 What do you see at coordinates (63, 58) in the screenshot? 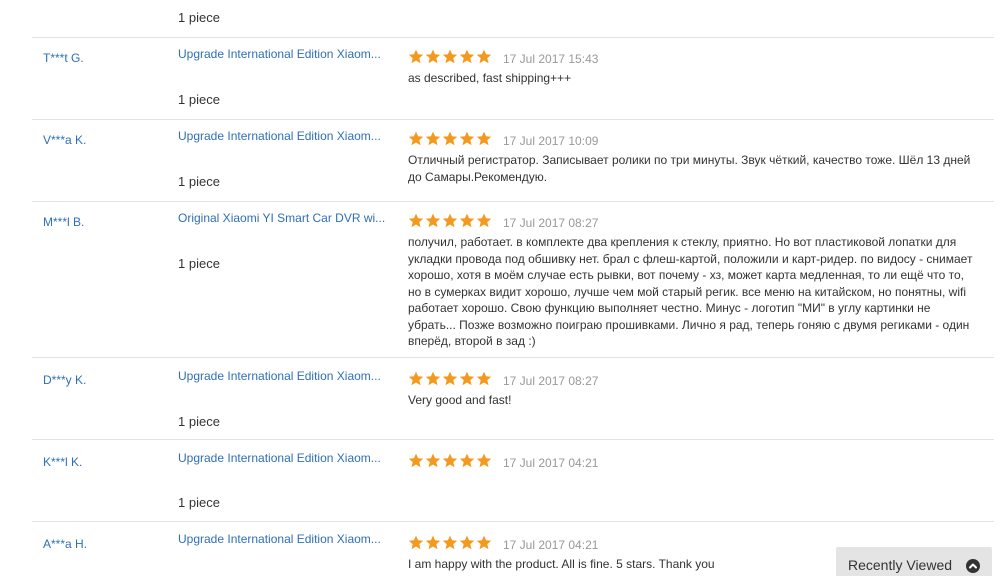
I see `buyer-name: T***t G.` at bounding box center [63, 58].